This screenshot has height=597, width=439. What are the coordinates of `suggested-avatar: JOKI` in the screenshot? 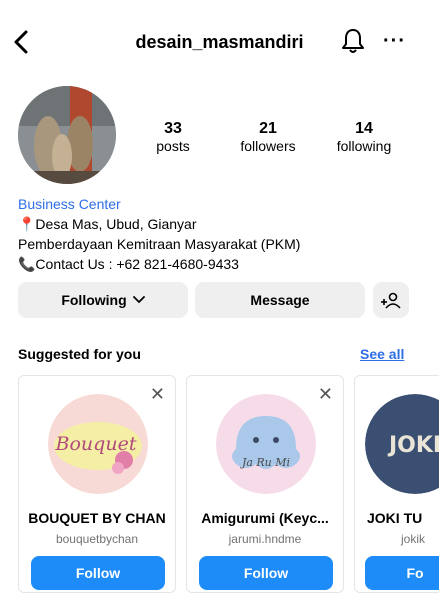 It's located at (402, 444).